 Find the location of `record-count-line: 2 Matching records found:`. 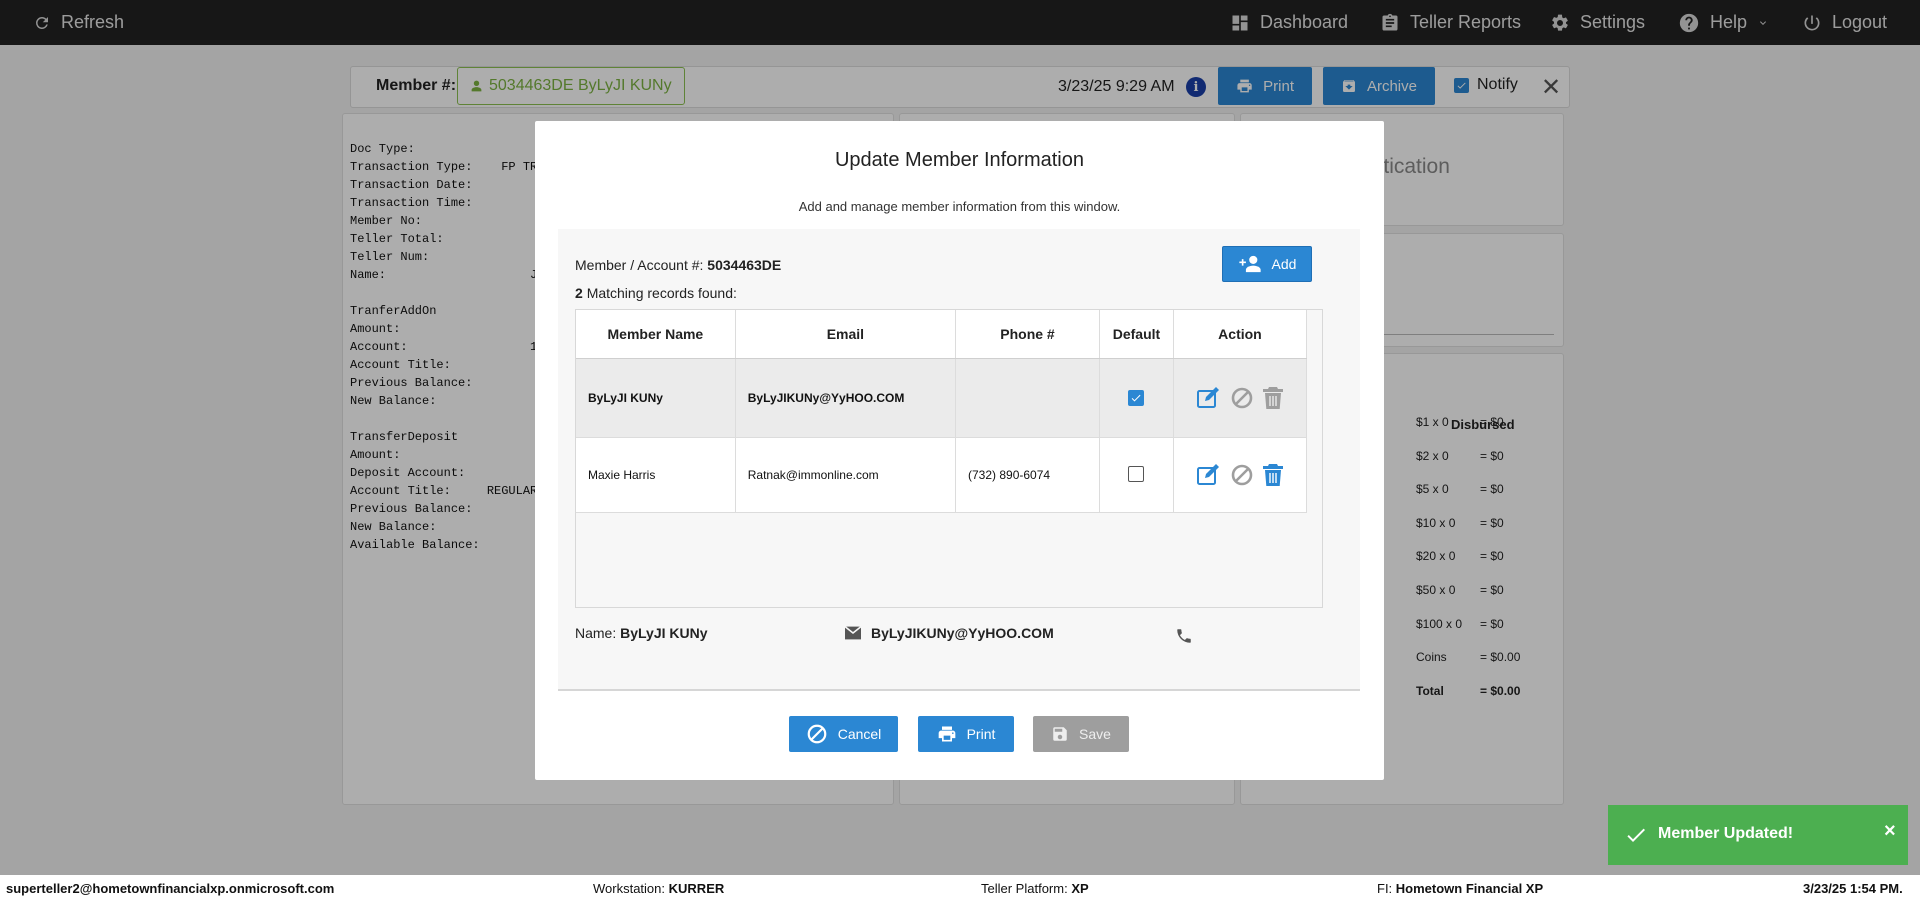

record-count-line: 2 Matching records found: is located at coordinates (656, 293).